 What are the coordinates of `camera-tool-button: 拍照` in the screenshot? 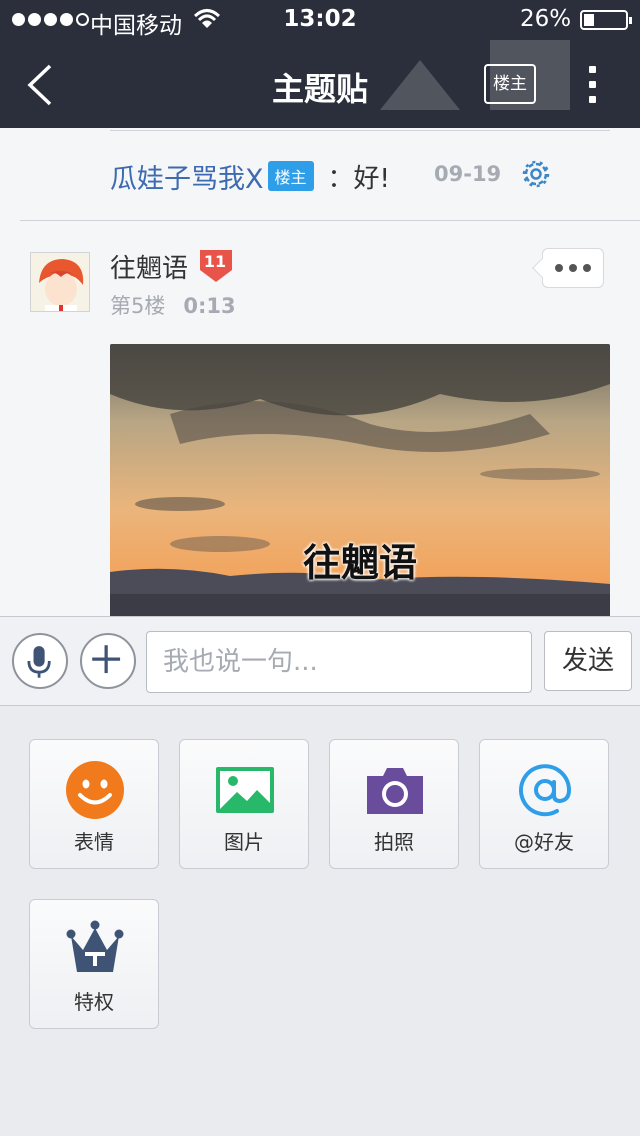 It's located at (394, 804).